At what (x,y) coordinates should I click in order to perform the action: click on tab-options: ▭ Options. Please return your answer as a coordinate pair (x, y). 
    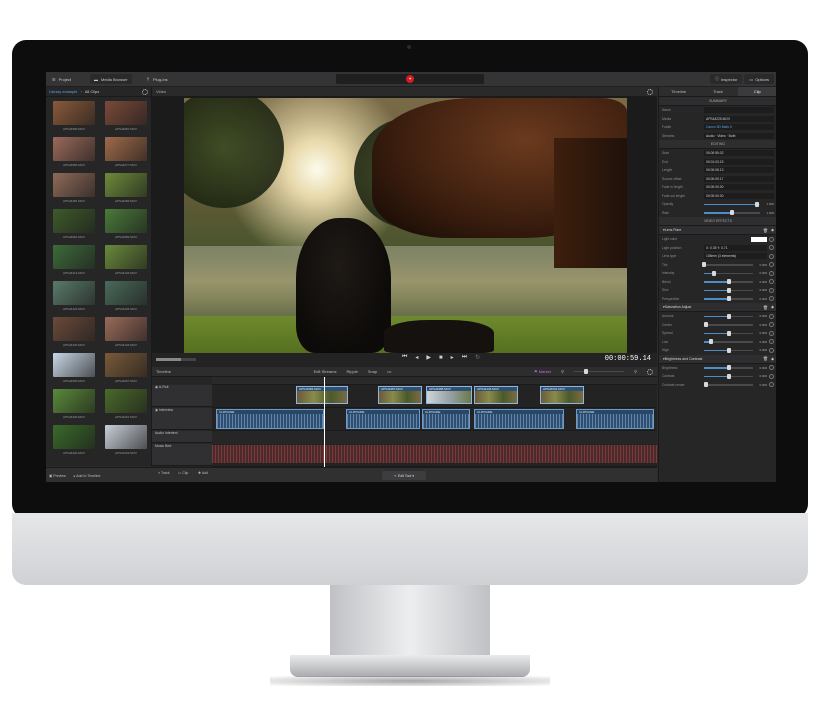
    Looking at the image, I should click on (759, 79).